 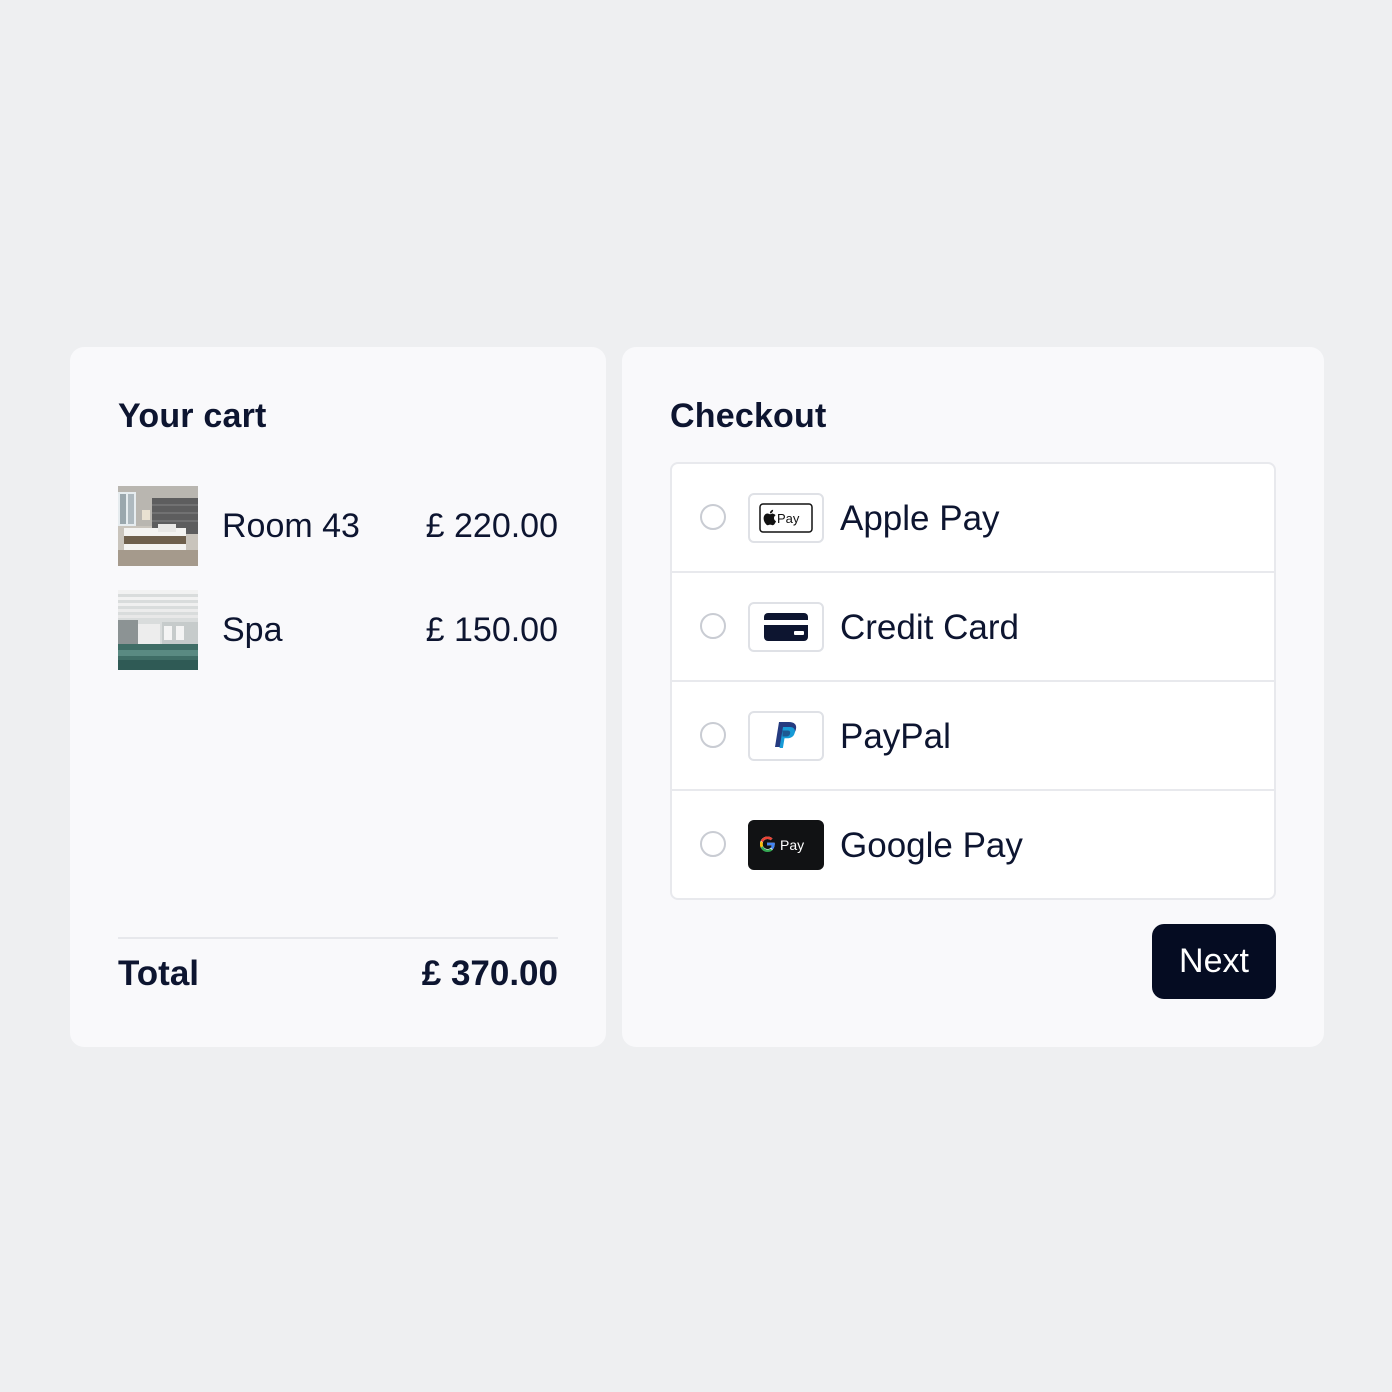 What do you see at coordinates (489, 973) in the screenshot?
I see `total-value: £ 370.00` at bounding box center [489, 973].